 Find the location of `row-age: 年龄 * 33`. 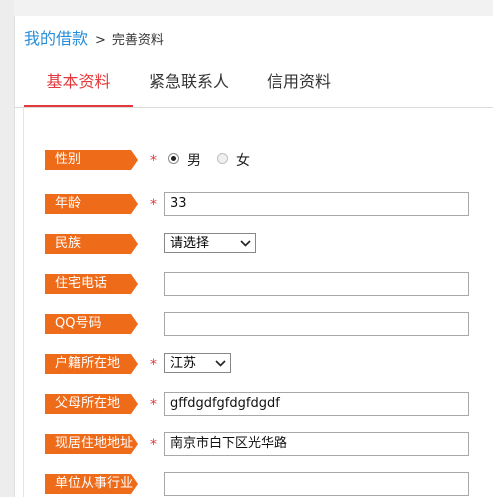

row-age: 年龄 * 33 is located at coordinates (258, 204).